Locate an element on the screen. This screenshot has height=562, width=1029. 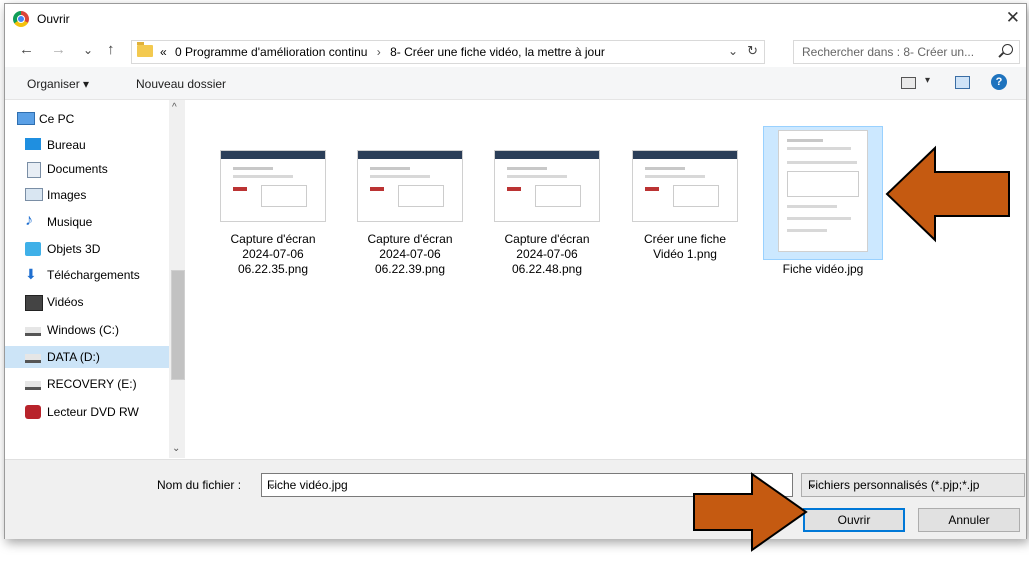
annotation-arrow-left is located at coordinates (947, 194).